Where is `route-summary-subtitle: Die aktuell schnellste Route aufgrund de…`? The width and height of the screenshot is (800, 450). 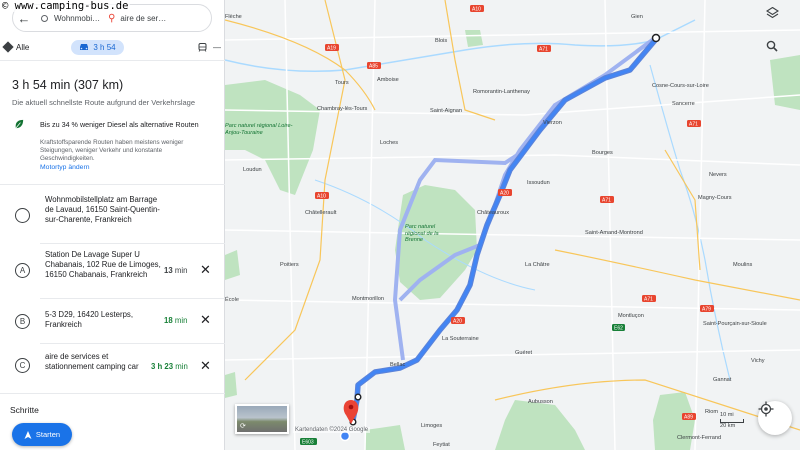 route-summary-subtitle: Die aktuell schnellste Route aufgrund de… is located at coordinates (104, 102).